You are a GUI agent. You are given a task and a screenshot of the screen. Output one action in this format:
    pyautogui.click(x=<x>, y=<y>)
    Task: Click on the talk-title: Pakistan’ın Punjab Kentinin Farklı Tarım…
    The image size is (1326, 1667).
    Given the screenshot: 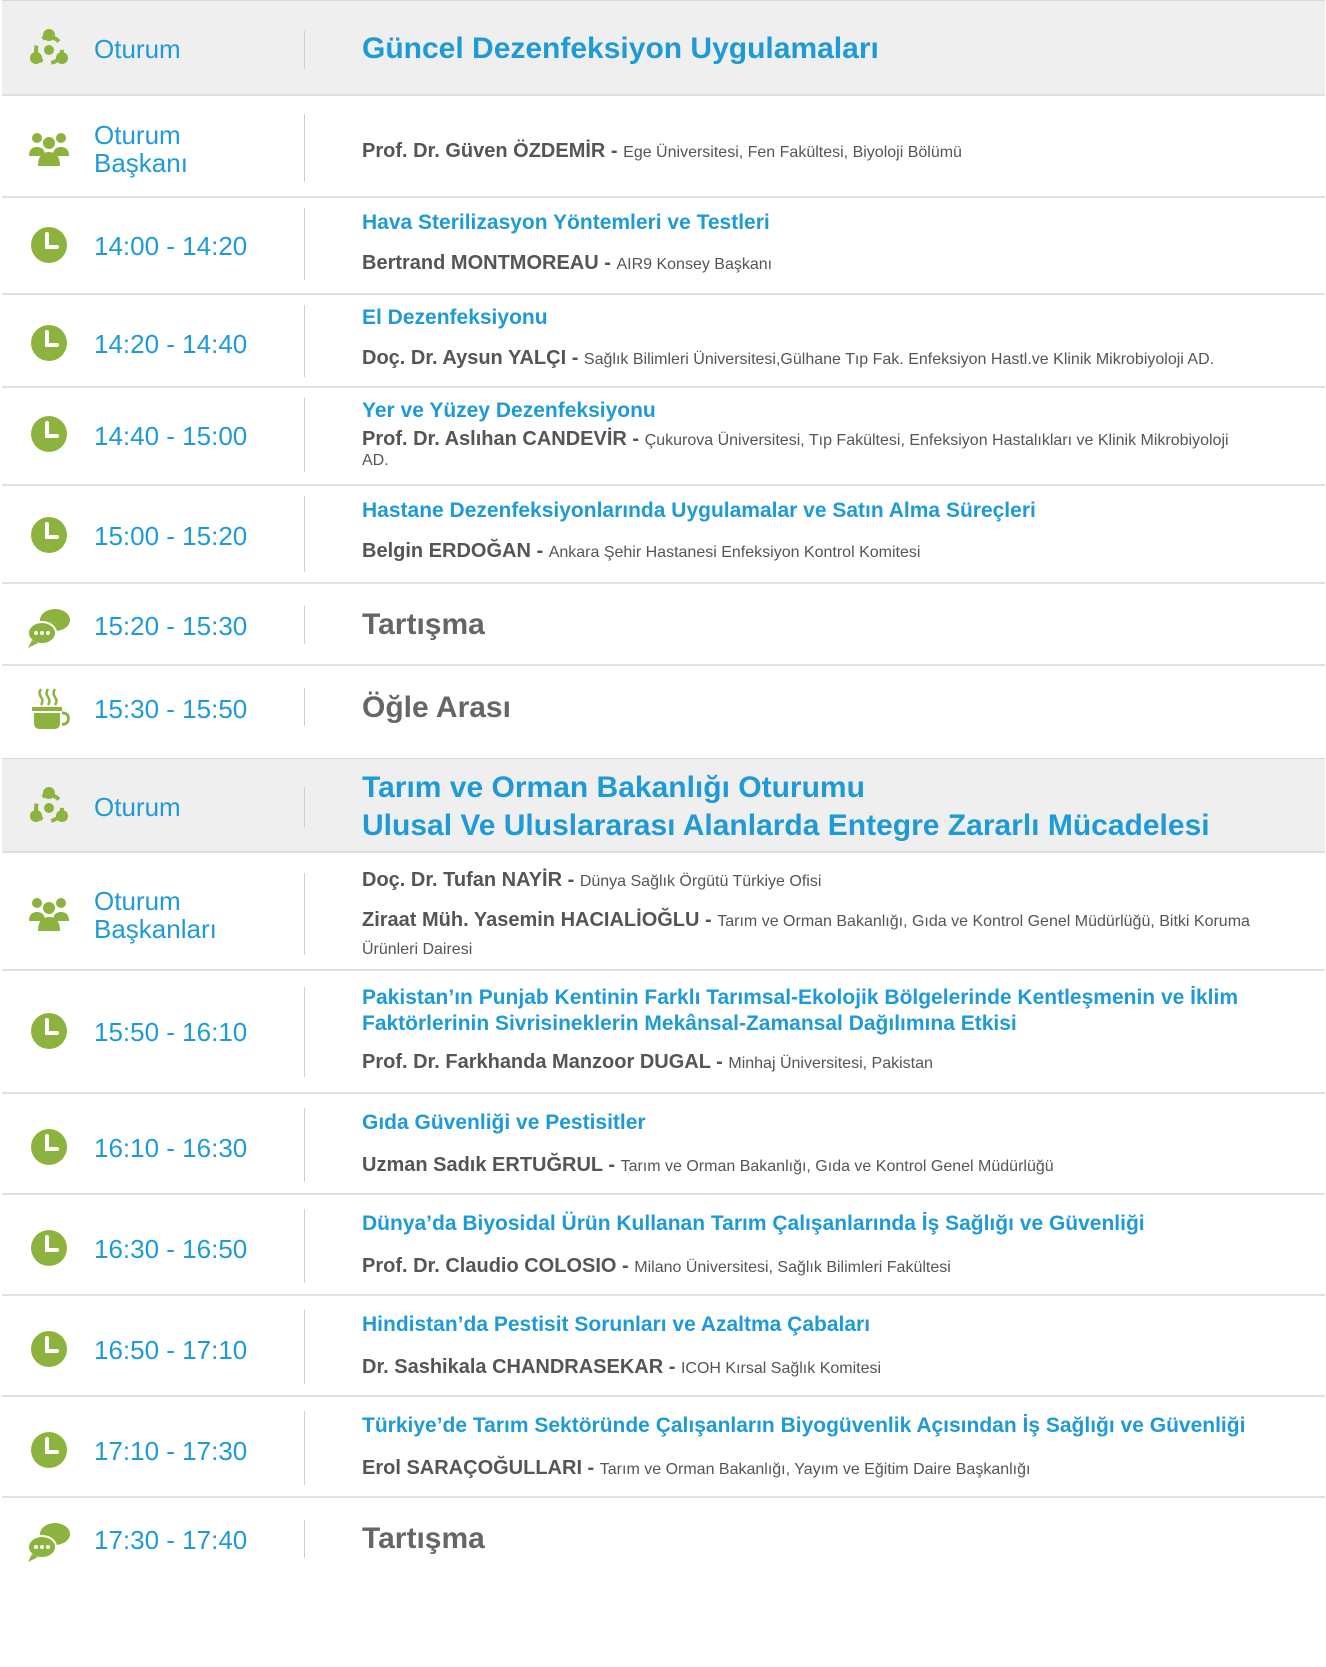 What is the action you would take?
    pyautogui.click(x=800, y=1010)
    